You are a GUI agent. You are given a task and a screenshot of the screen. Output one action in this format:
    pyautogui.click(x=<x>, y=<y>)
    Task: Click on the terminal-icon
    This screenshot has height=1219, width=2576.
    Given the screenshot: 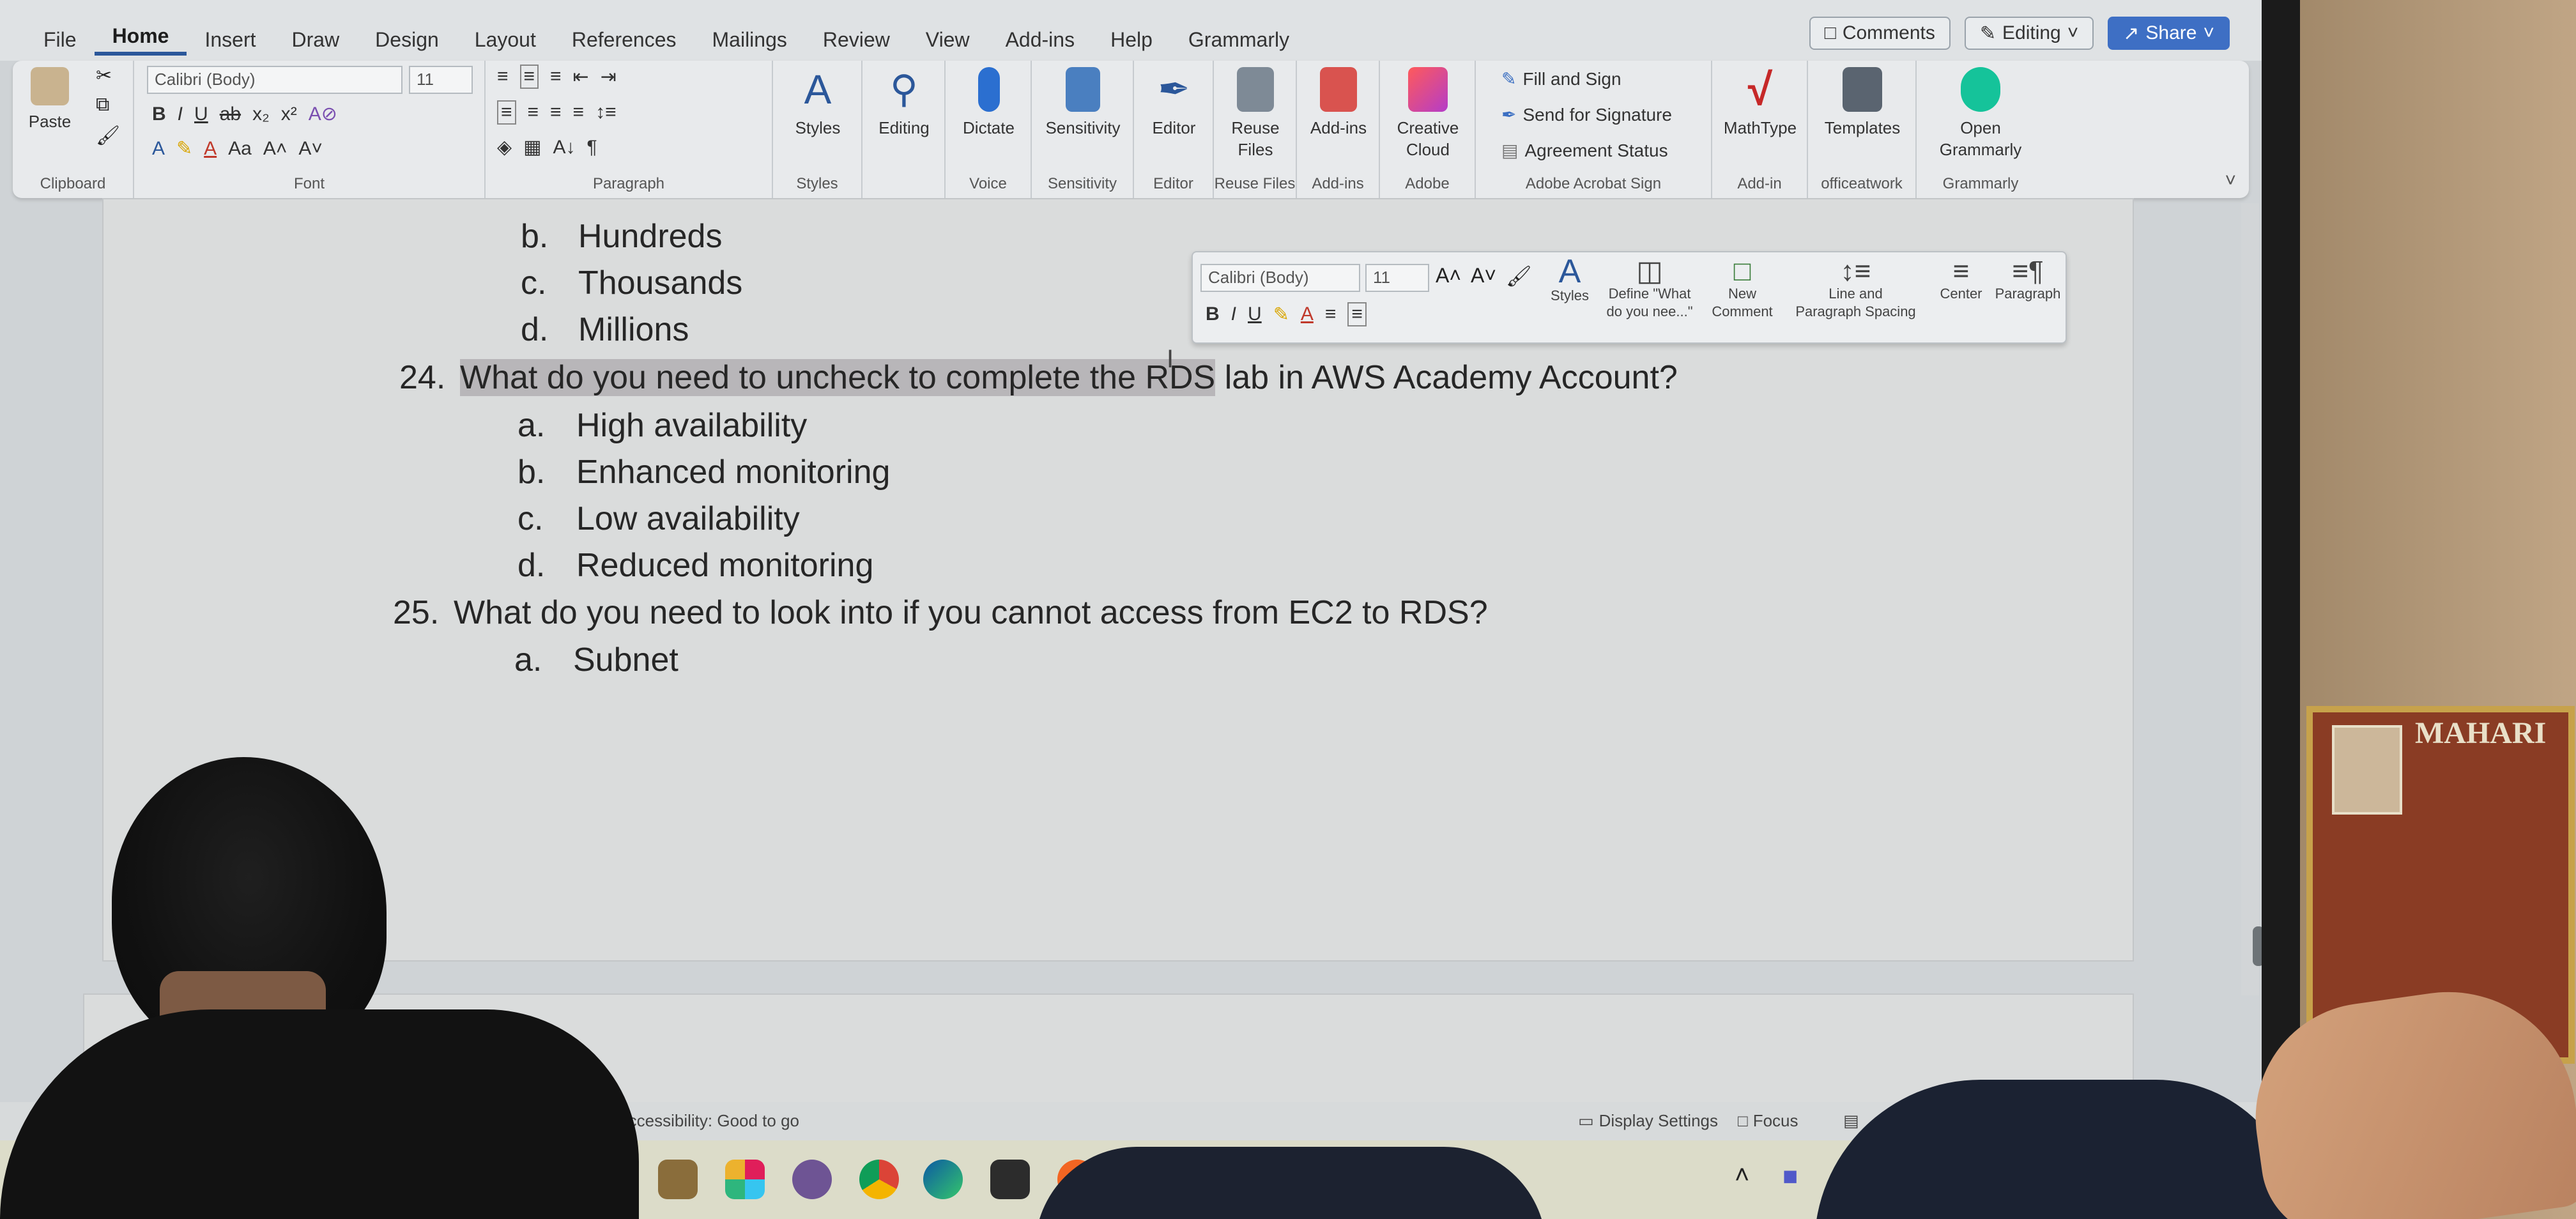 What is the action you would take?
    pyautogui.click(x=1010, y=1179)
    